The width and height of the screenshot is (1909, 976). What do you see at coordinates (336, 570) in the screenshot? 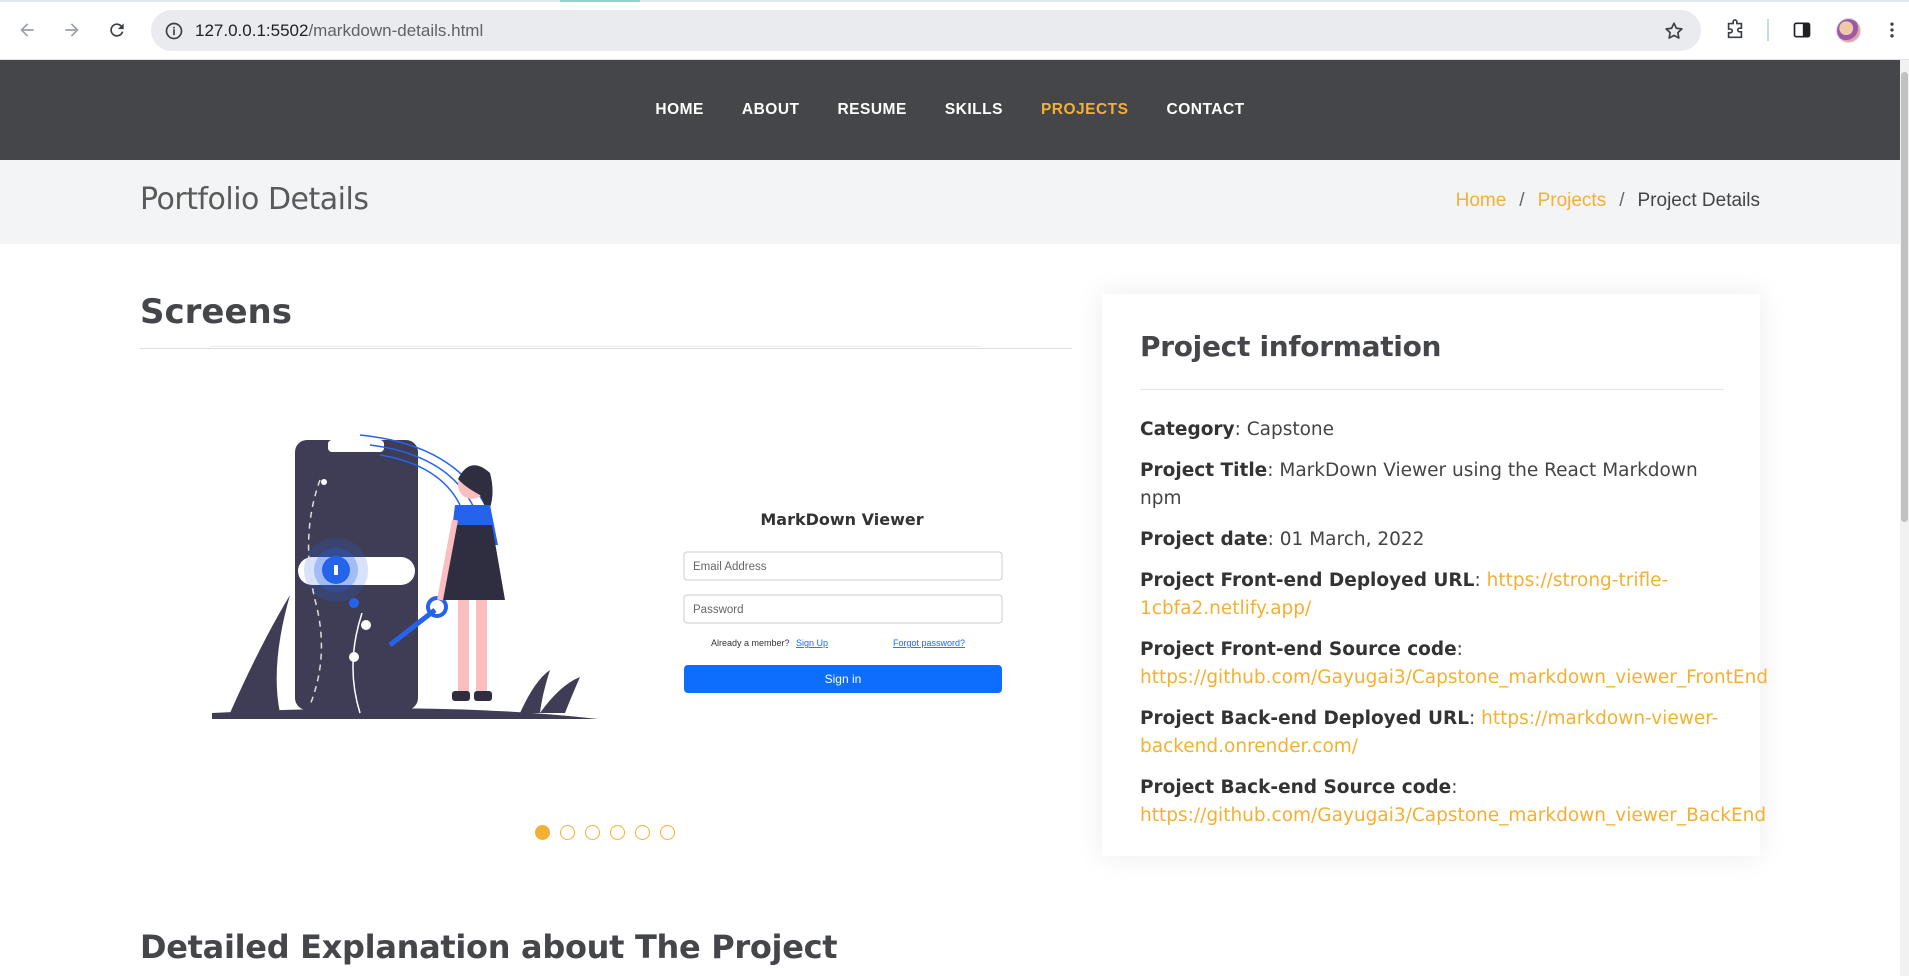
I see `keyhole-slot` at bounding box center [336, 570].